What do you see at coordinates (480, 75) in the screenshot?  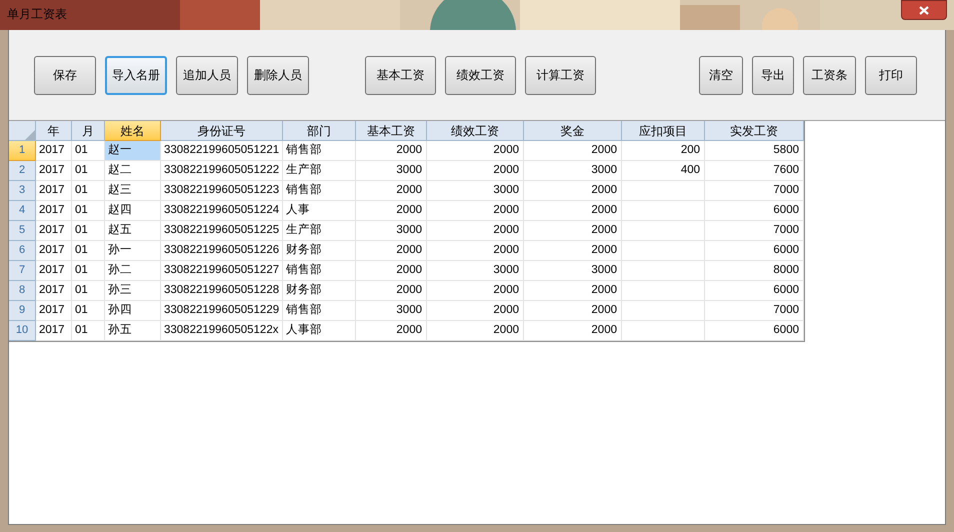 I see `toolbar-button: 绩效工资` at bounding box center [480, 75].